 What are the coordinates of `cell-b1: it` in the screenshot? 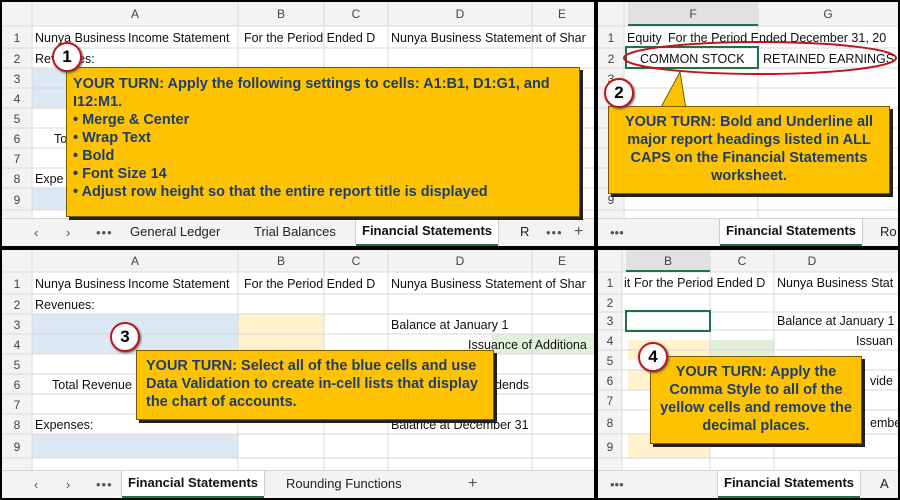 It's located at (627, 283).